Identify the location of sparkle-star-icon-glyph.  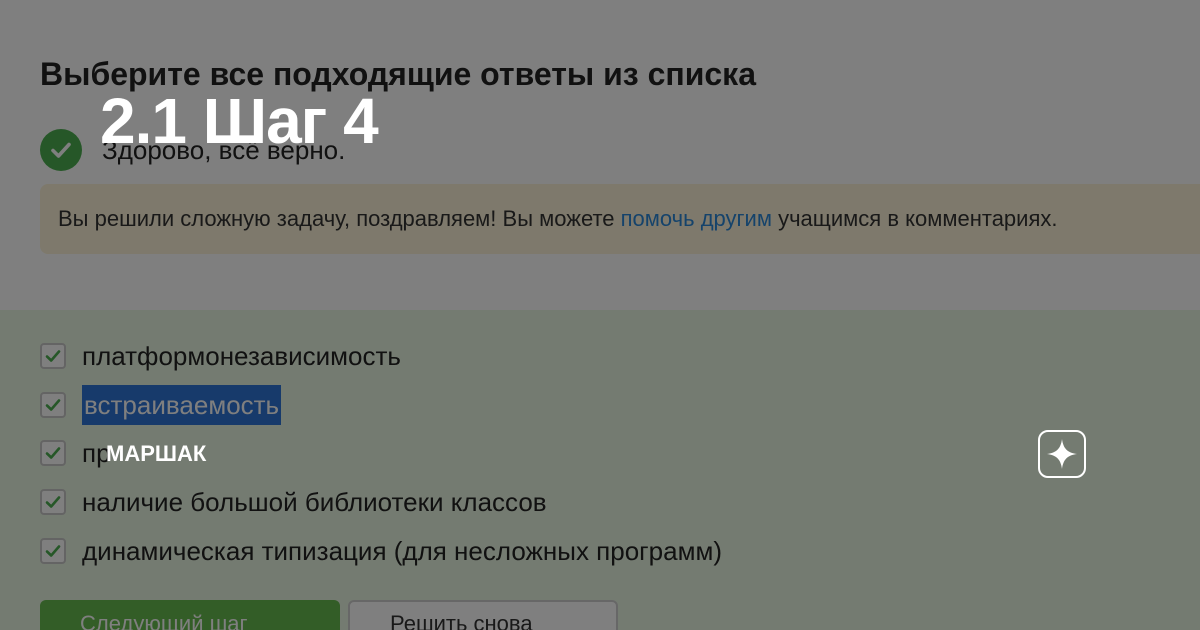
(1062, 454).